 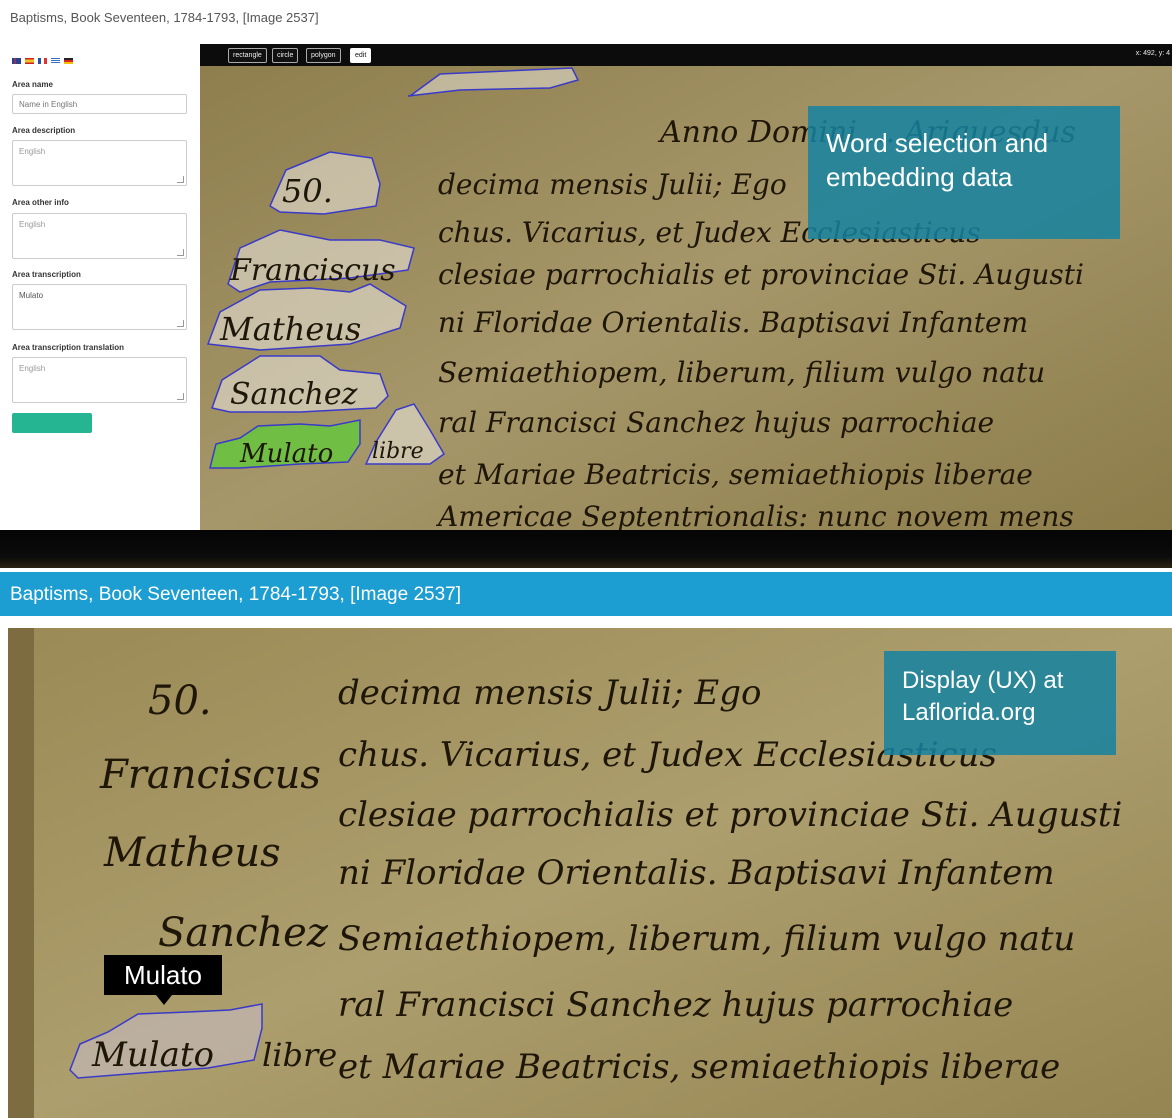 What do you see at coordinates (969, 712) in the screenshot?
I see `callout-line: Laflorida.org` at bounding box center [969, 712].